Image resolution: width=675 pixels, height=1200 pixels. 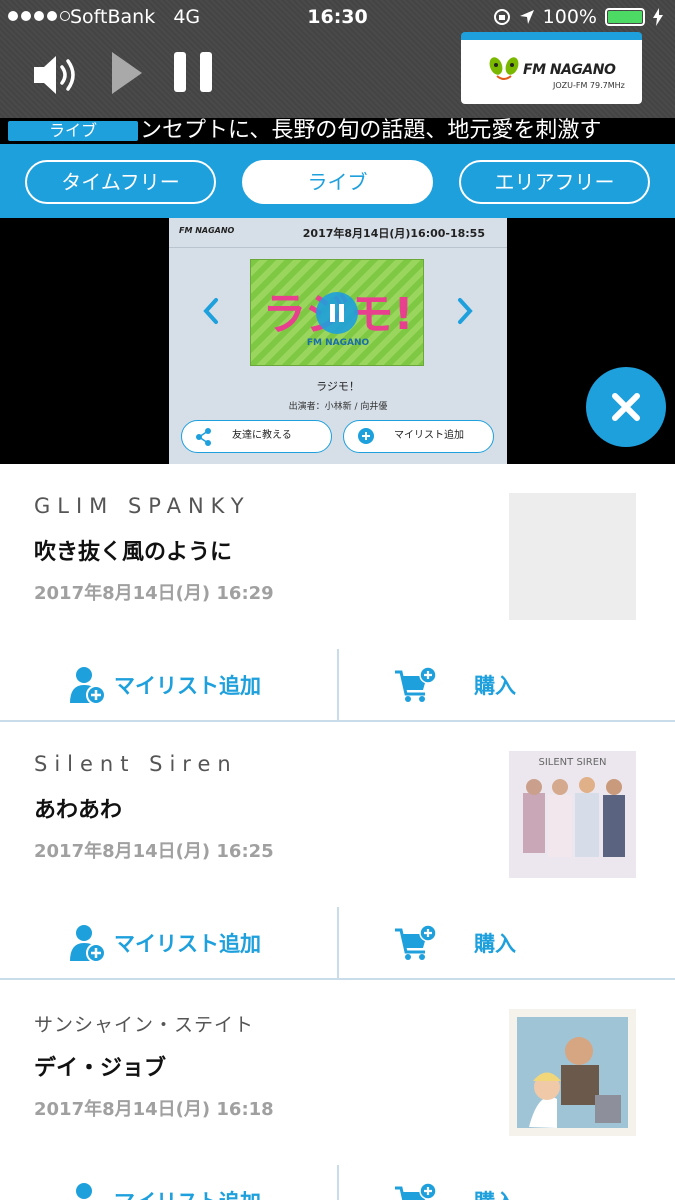 I want to click on station-name: FM NAGANO, so click(x=569, y=70).